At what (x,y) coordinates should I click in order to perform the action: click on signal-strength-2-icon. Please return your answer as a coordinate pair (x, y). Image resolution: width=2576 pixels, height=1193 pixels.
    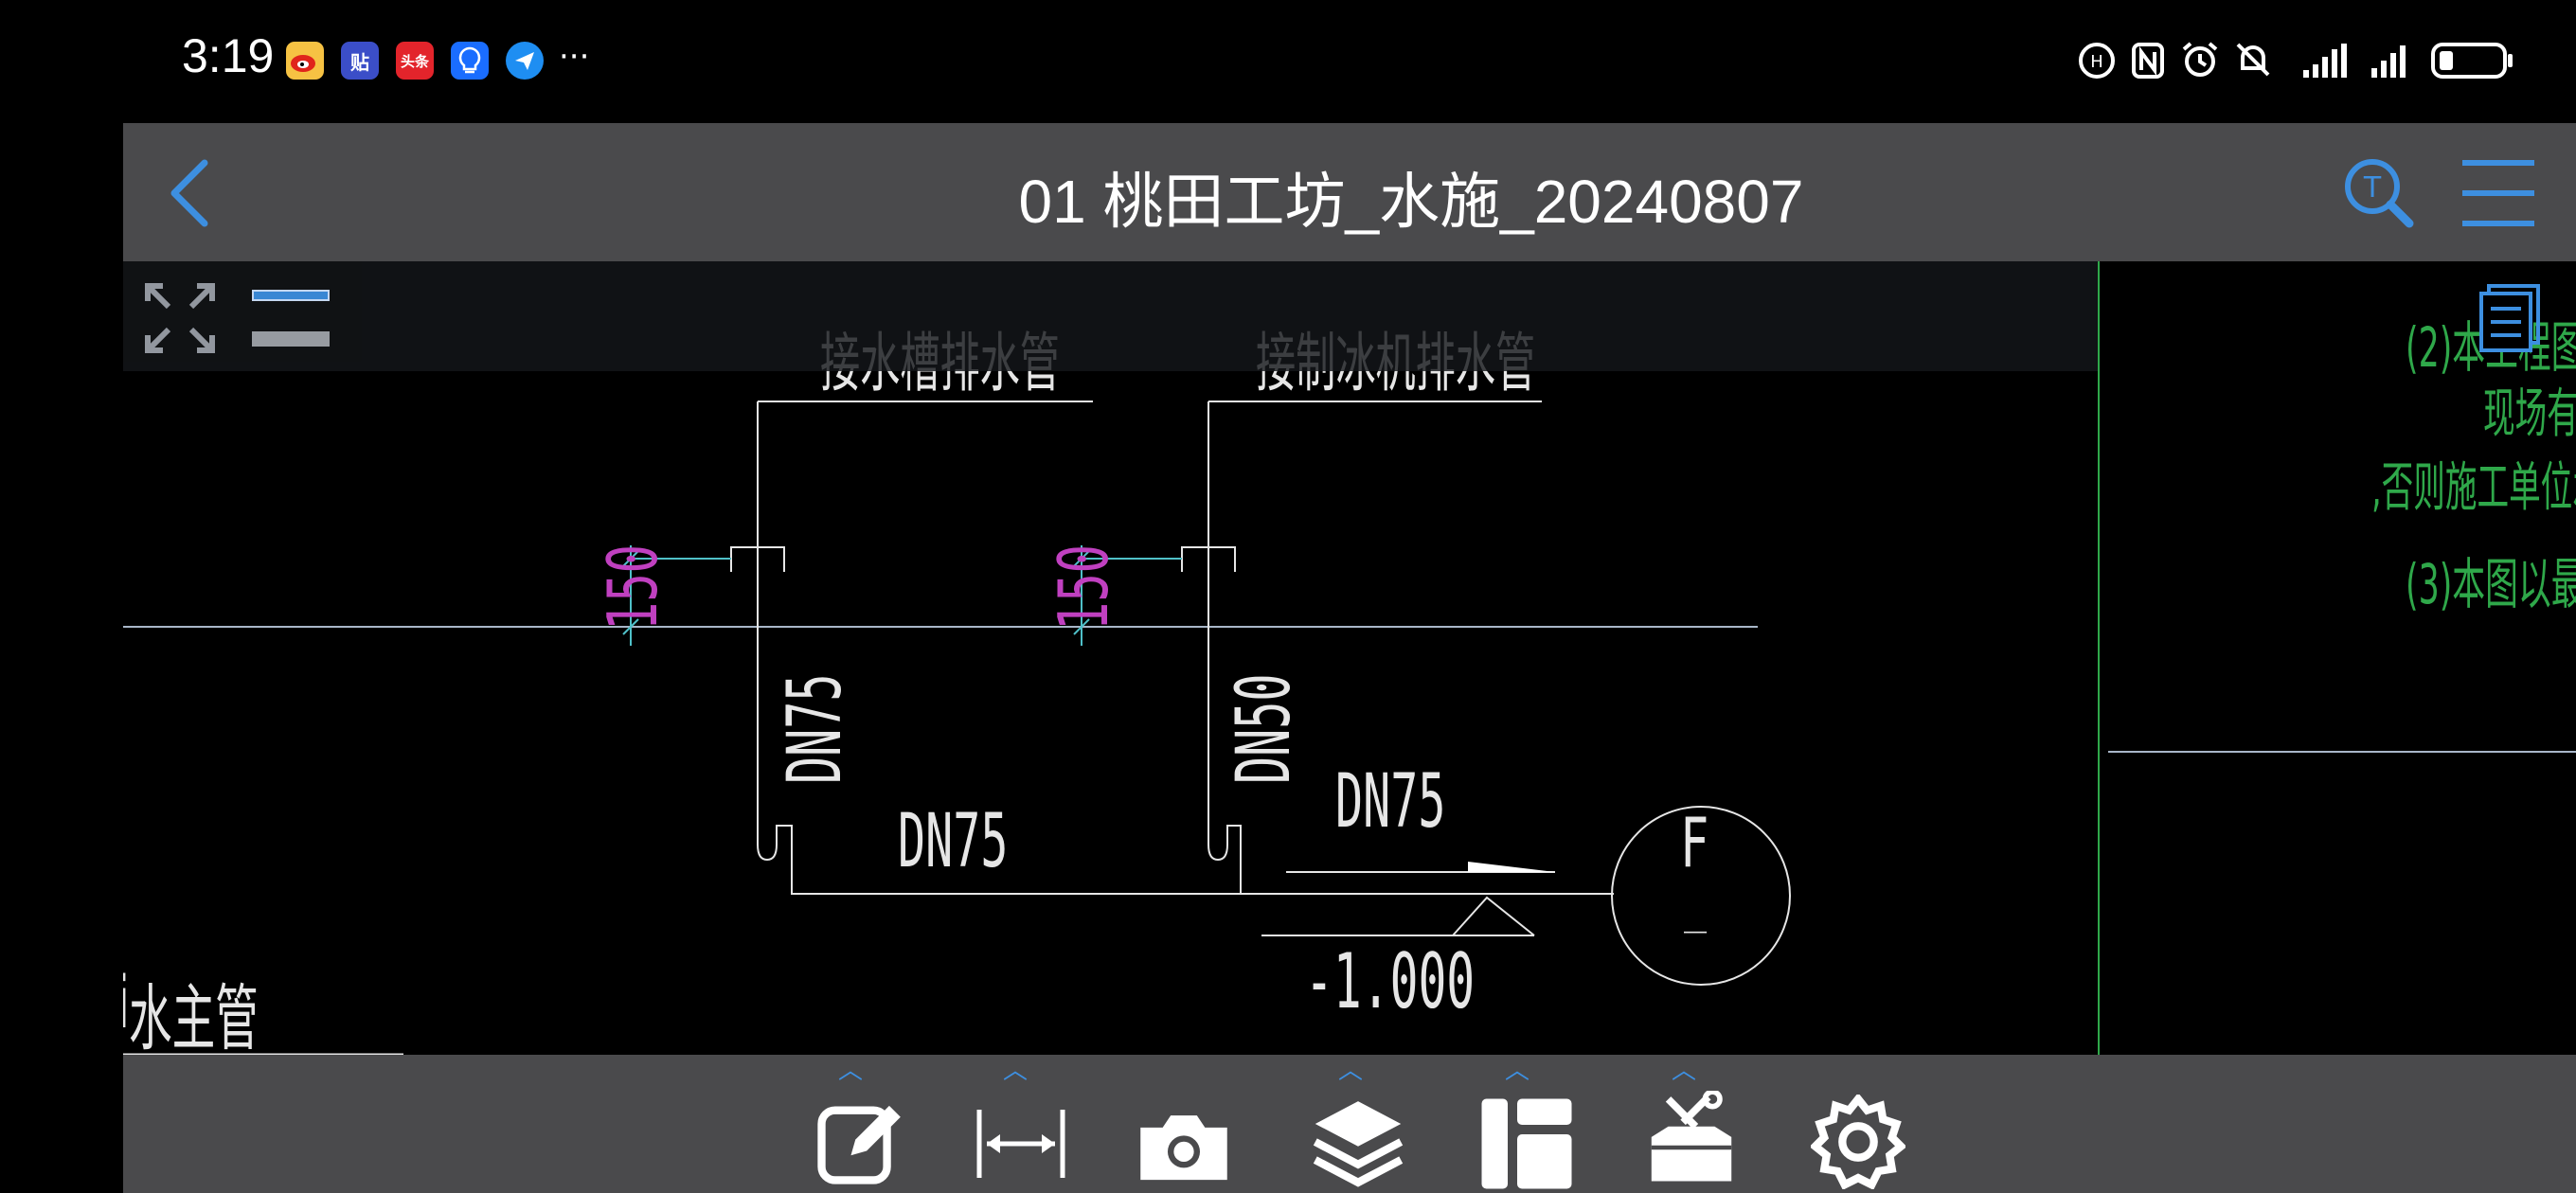
    Looking at the image, I should click on (2388, 61).